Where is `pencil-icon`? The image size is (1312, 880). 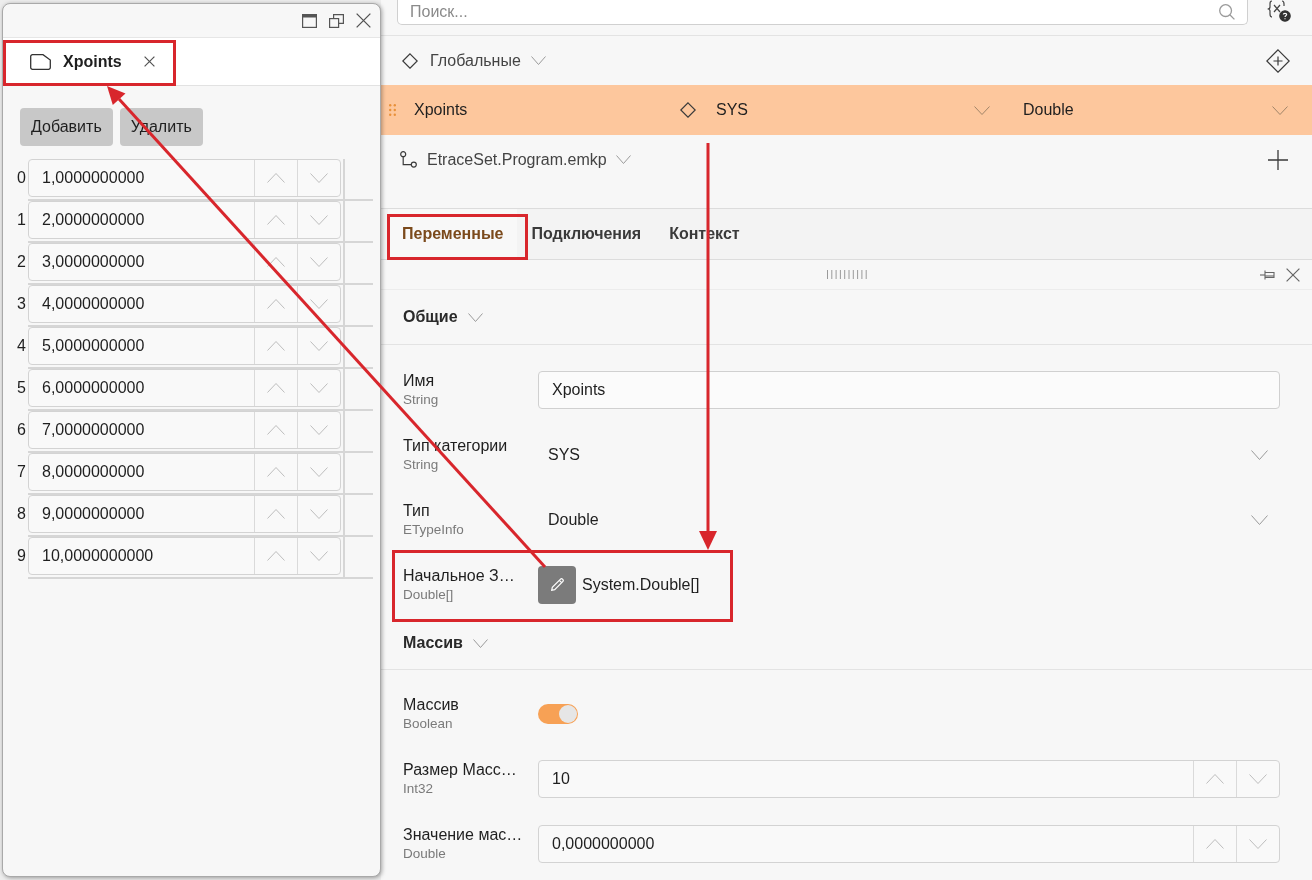 pencil-icon is located at coordinates (557, 584).